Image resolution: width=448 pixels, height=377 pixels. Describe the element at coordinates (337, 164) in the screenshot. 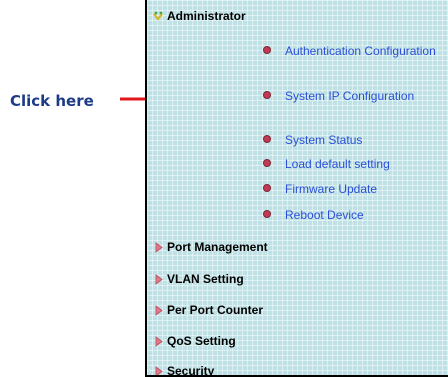

I see `submenu-label: Load default setting` at that location.